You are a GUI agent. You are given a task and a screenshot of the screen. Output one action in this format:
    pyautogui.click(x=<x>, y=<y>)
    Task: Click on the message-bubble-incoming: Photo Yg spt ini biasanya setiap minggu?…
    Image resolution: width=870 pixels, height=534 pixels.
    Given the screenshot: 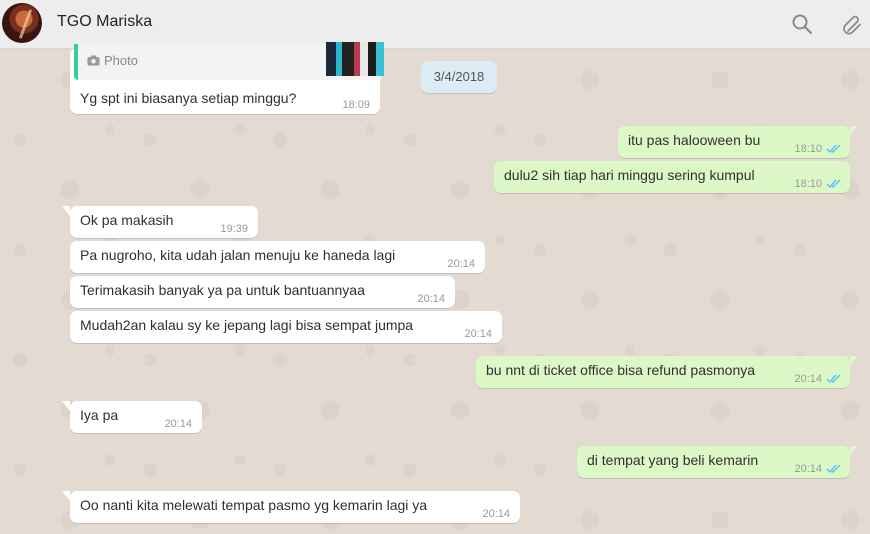 What is the action you would take?
    pyautogui.click(x=227, y=78)
    